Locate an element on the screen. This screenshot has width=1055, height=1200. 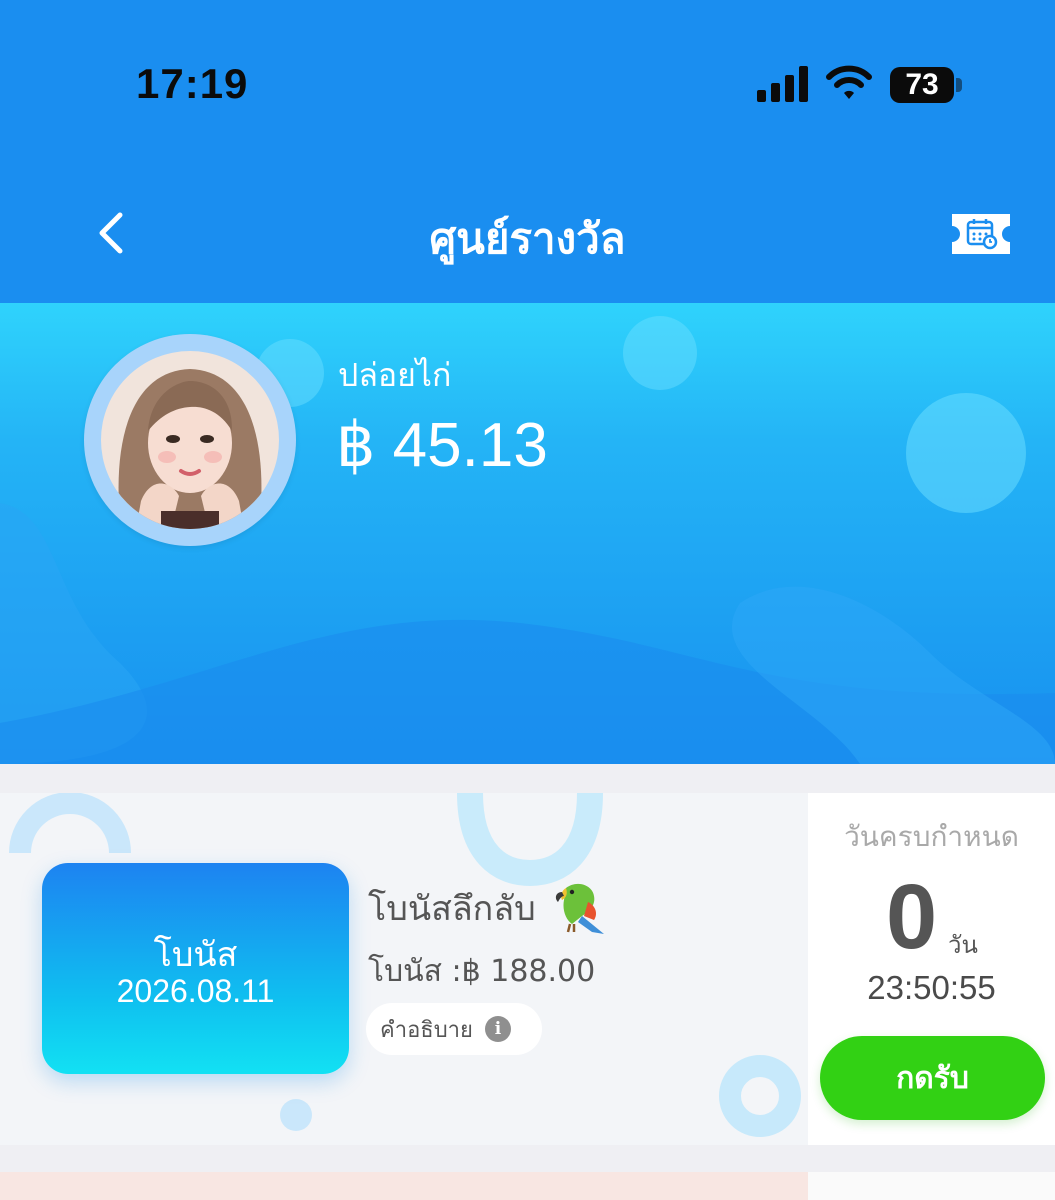
bonus-title: โบนัสลึกลับ is located at coordinates (452, 909).